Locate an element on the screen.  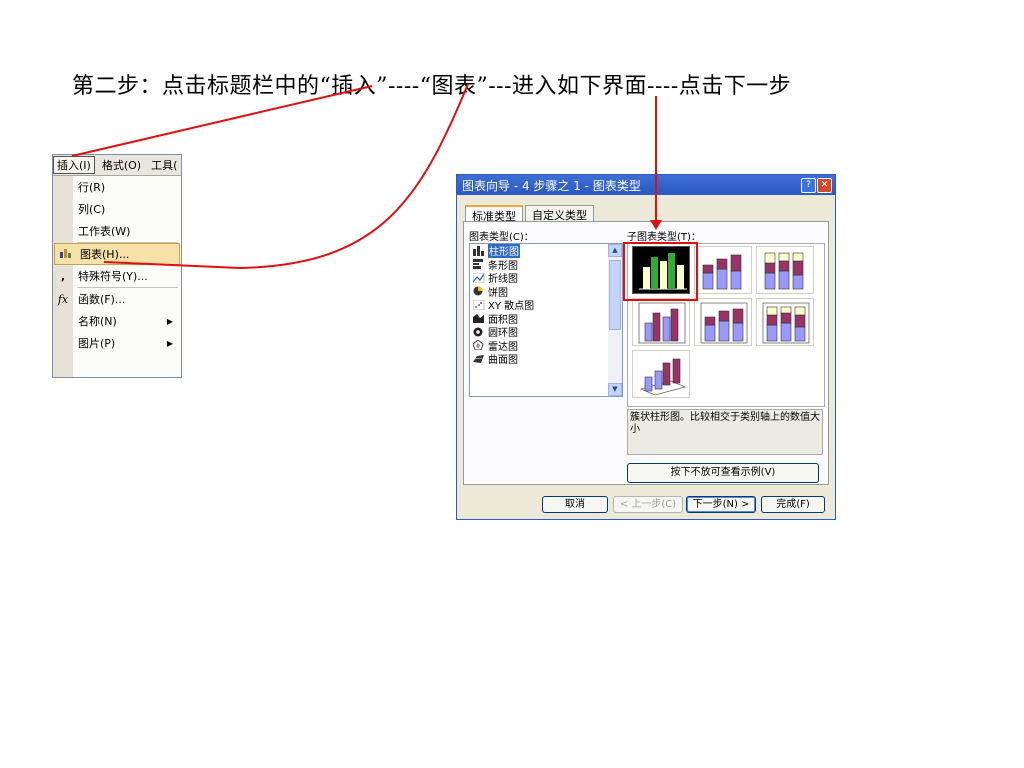
dialog-titlebar: 图表向导 - 4 步骤之 1 - 图表类型 ? ✕ is located at coordinates (646, 185).